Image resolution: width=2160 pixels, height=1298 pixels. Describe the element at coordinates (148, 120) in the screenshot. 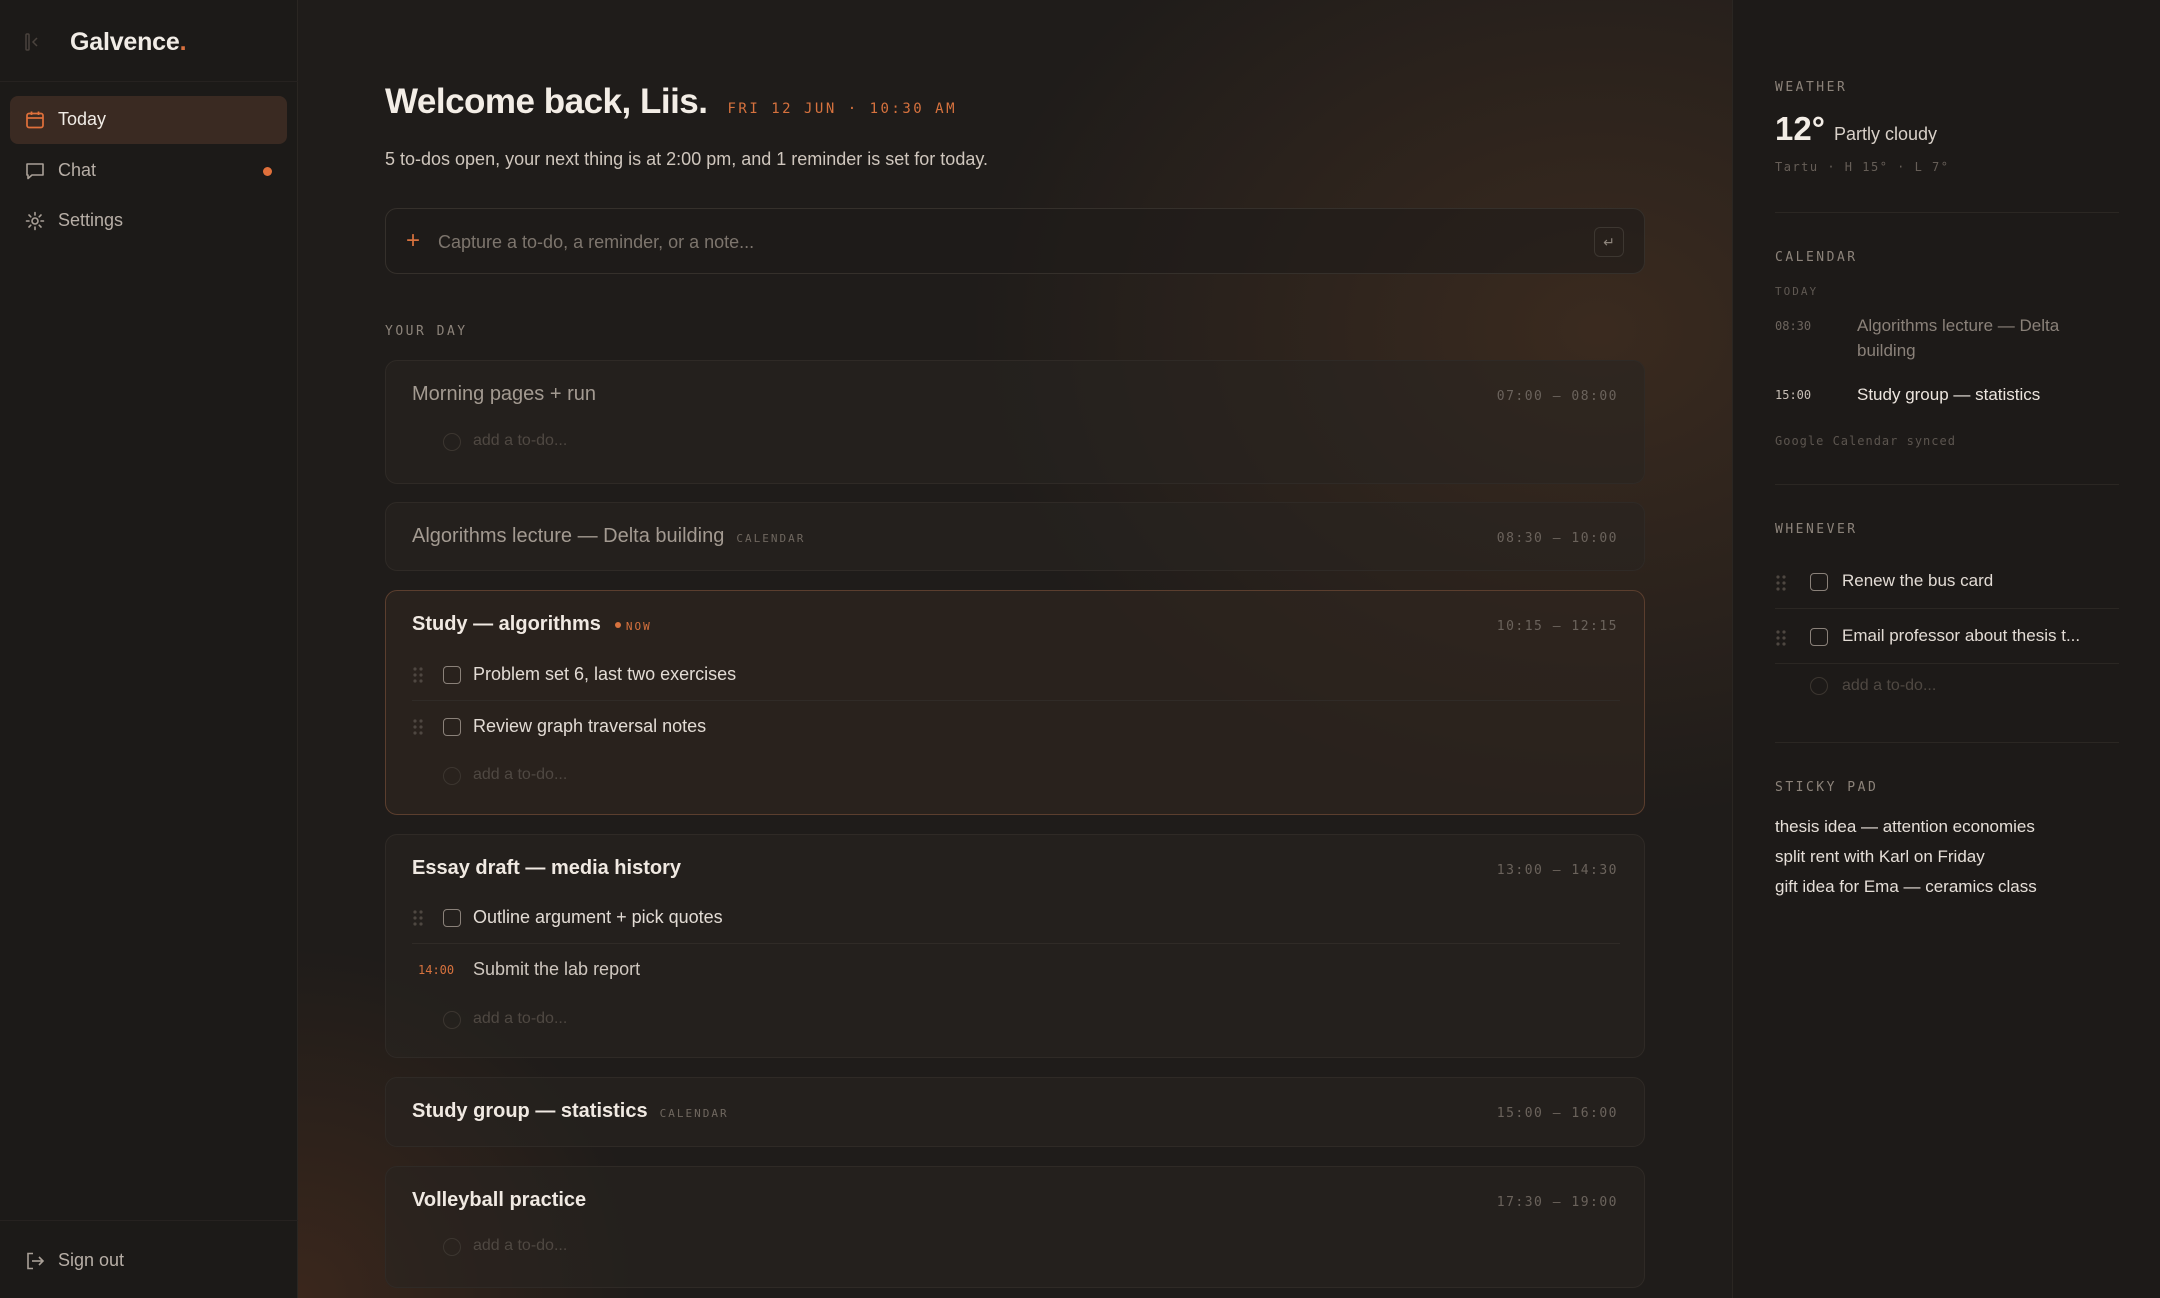

I see `nav-item-today: Today` at that location.